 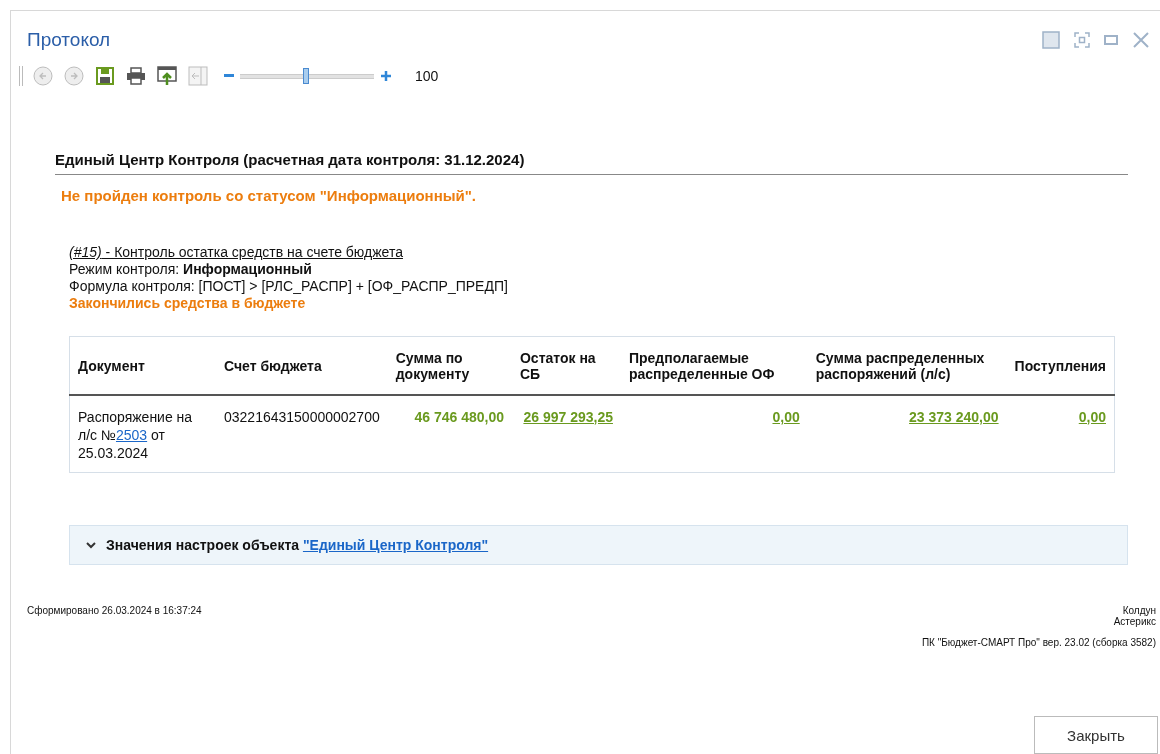 I want to click on zoom-out-icon, so click(x=229, y=76).